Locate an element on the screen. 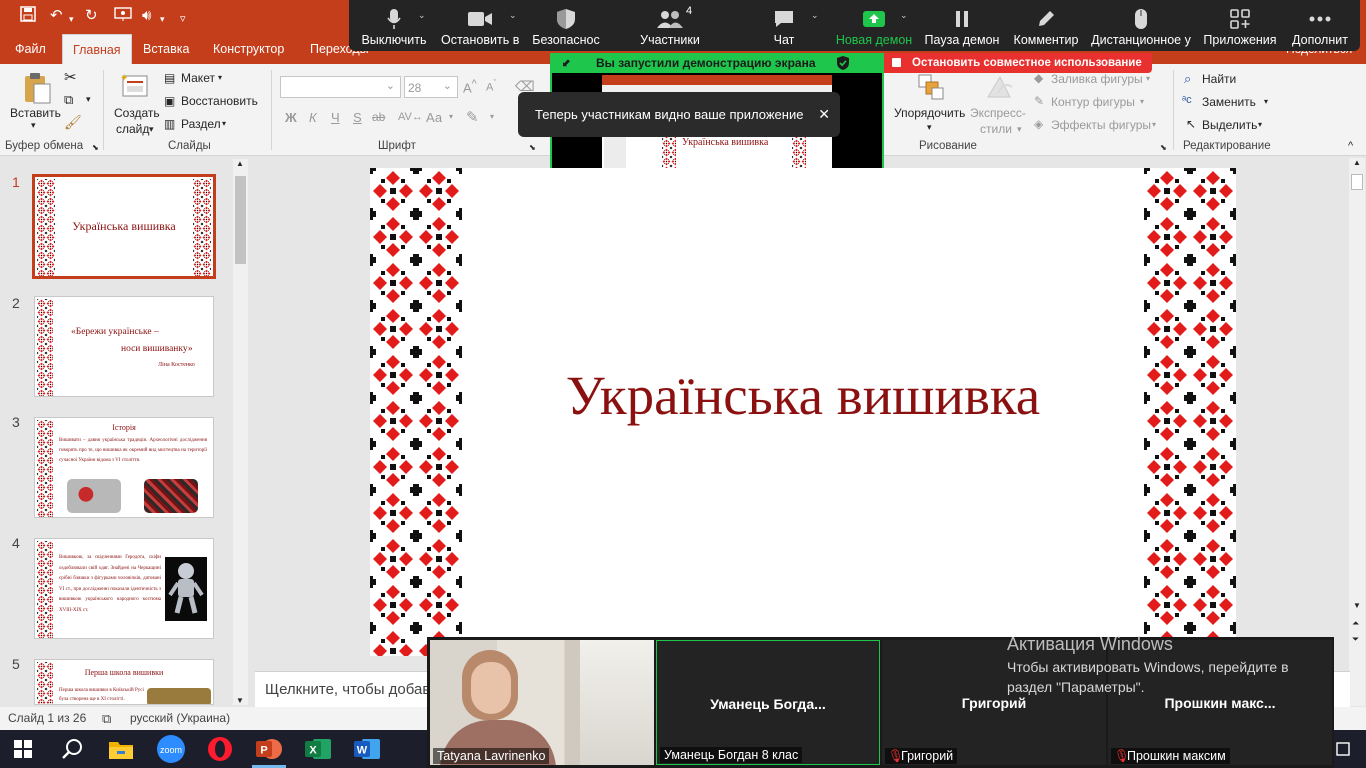  shape-effects-icon: ◈ is located at coordinates (1038, 124).